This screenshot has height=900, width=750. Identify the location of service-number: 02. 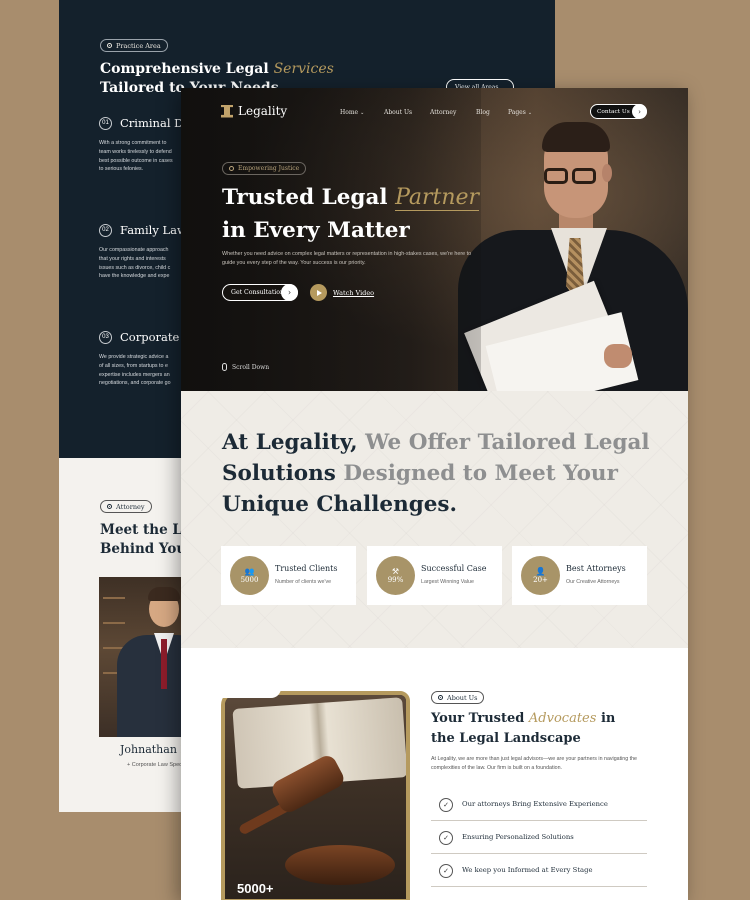
(105, 230).